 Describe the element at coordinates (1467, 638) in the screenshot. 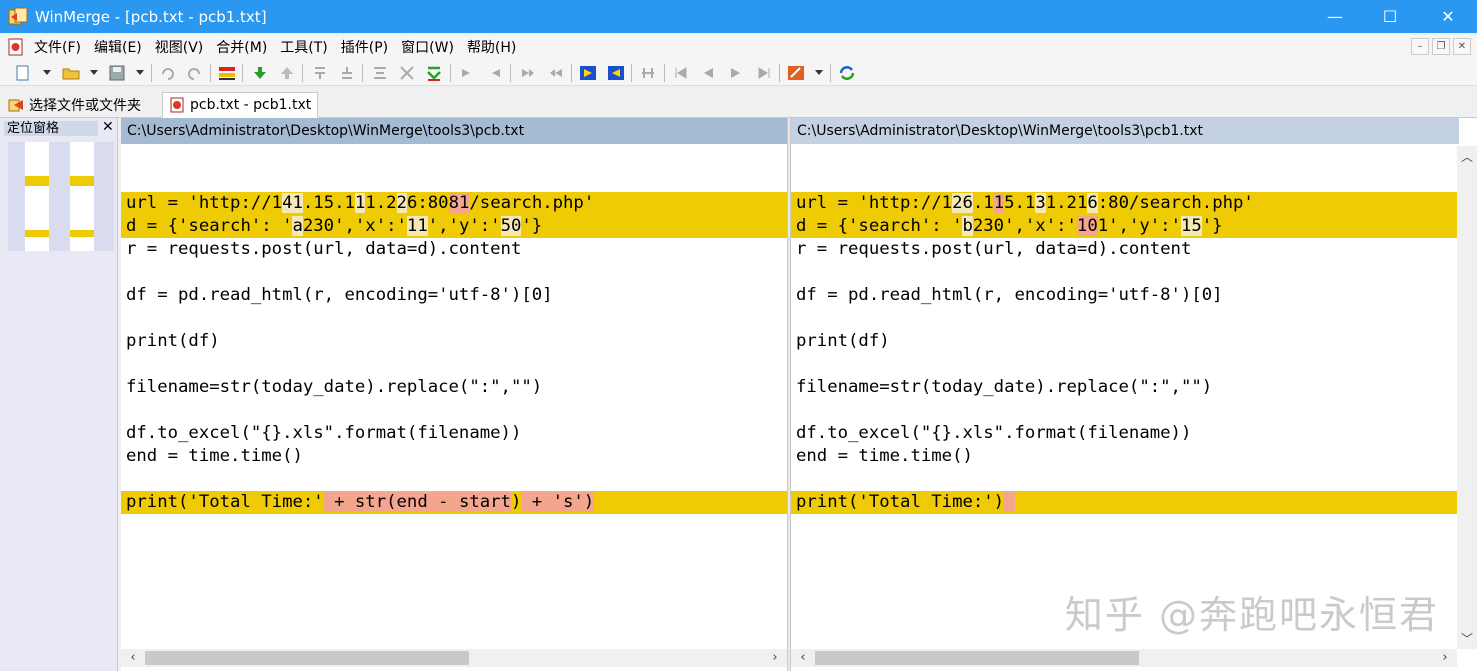

I see `scroll-down-icon: ﹀` at that location.